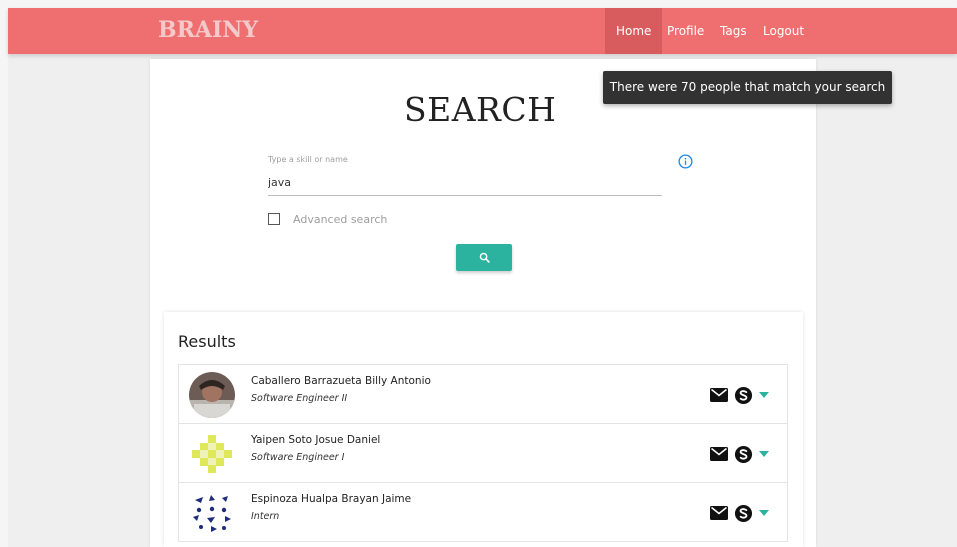 This screenshot has width=957, height=547. I want to click on nav-home: Home, so click(634, 31).